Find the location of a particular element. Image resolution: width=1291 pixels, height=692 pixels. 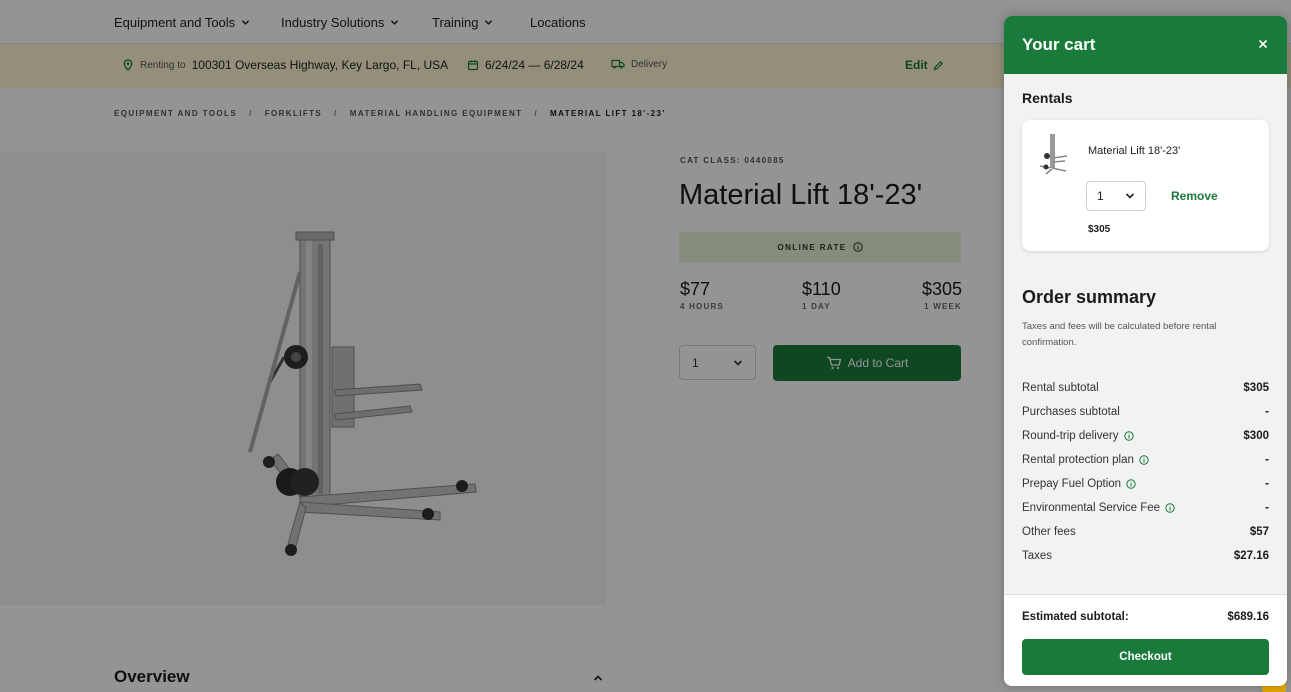

cart-item-thumbnail is located at coordinates (1053, 154).